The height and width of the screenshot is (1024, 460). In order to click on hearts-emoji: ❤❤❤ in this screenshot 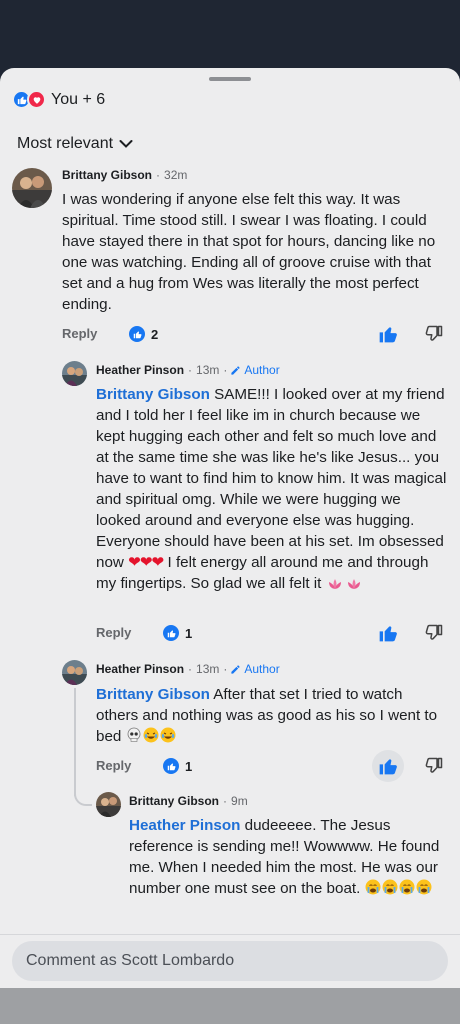, I will do `click(146, 562)`.